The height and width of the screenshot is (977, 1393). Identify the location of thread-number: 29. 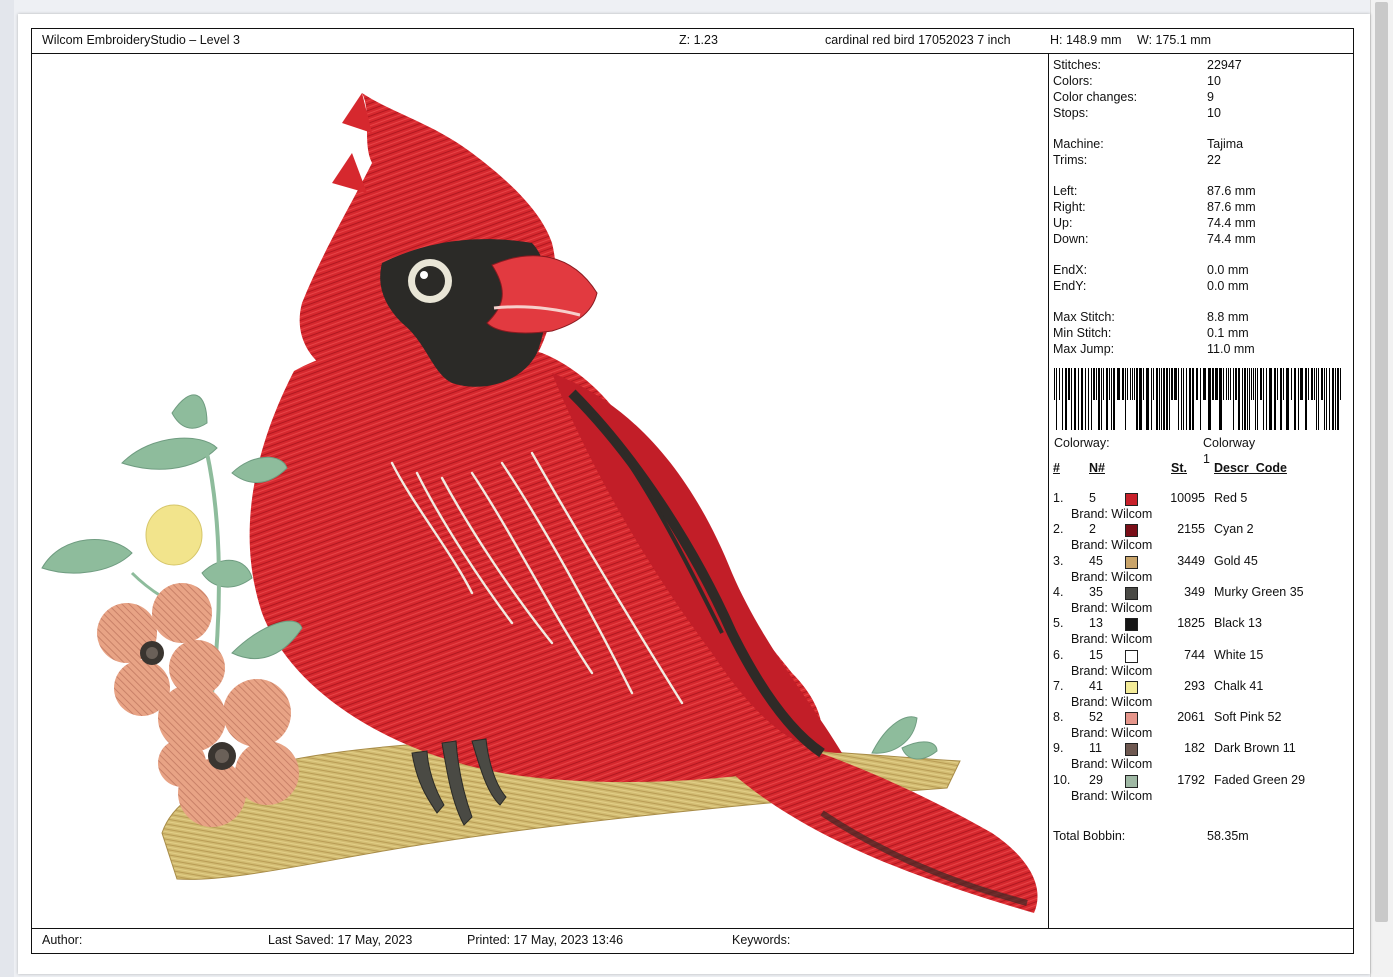
(1096, 779).